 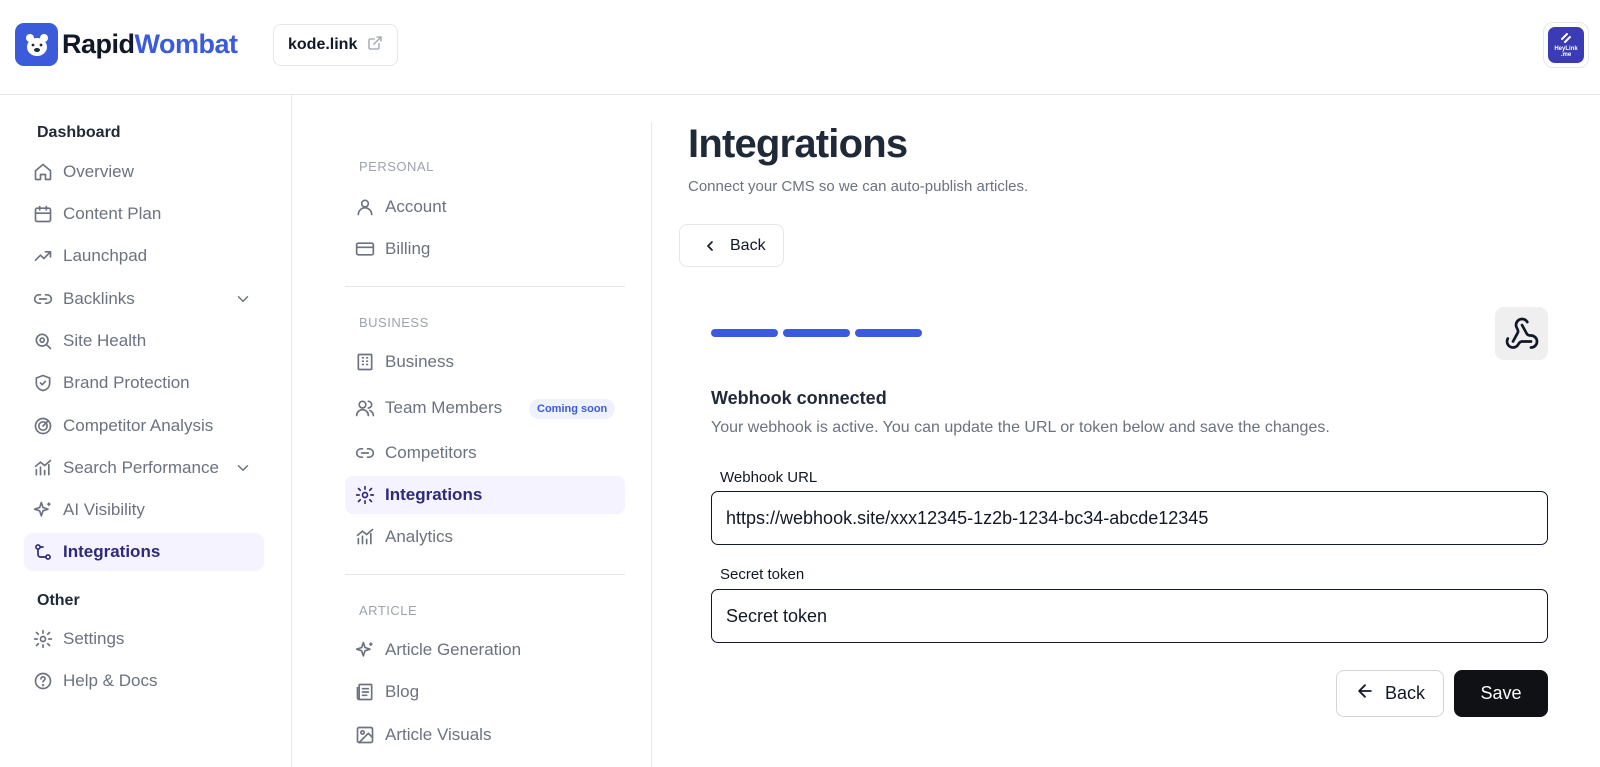 What do you see at coordinates (144, 510) in the screenshot?
I see `sidebar-item-ai-visibility: AI Visibility` at bounding box center [144, 510].